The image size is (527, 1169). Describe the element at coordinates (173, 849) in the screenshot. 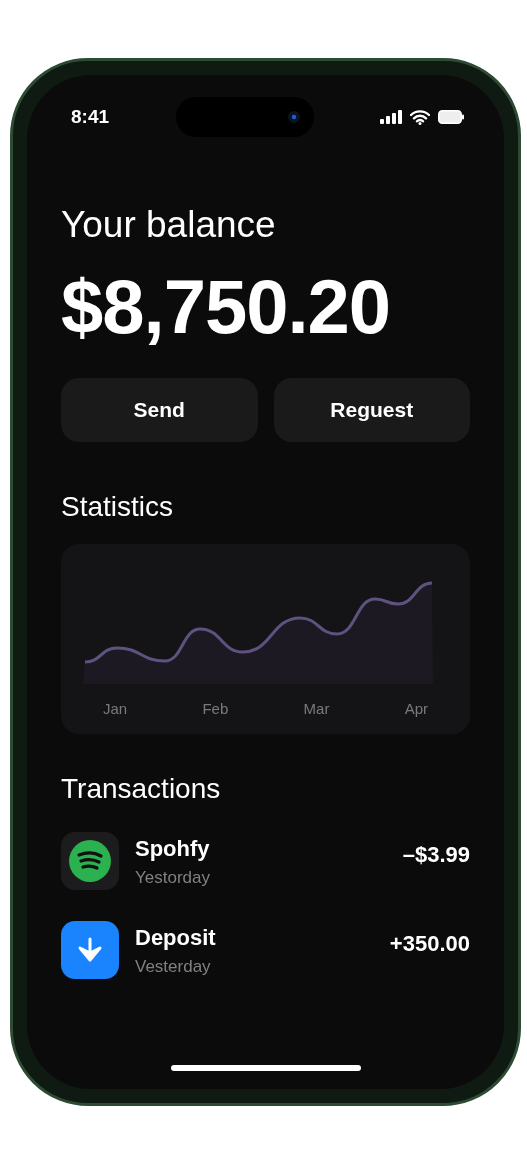

I see `transaction-name: Spohfy` at that location.